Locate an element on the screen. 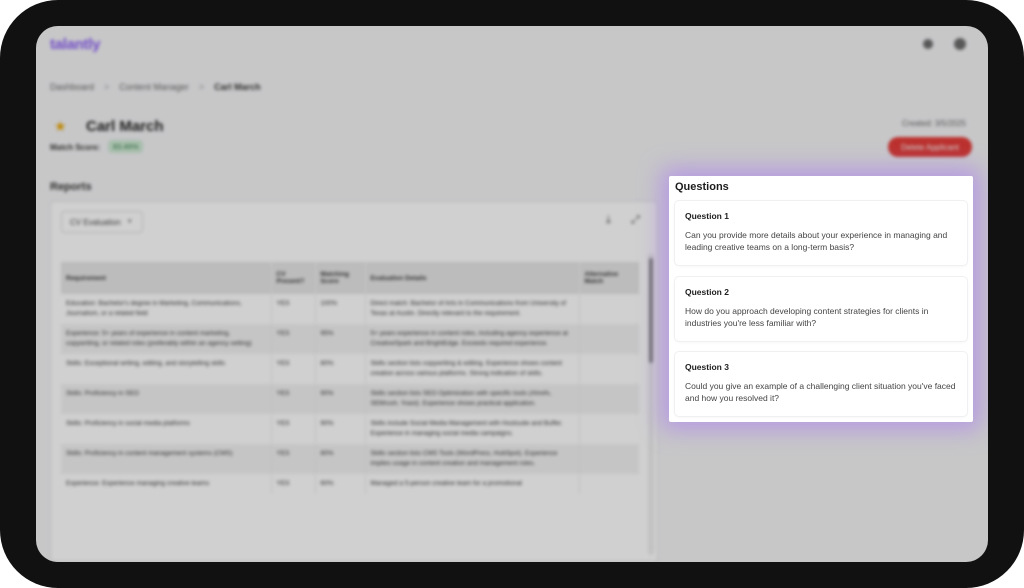  applicant-name: Carl March is located at coordinates (125, 126).